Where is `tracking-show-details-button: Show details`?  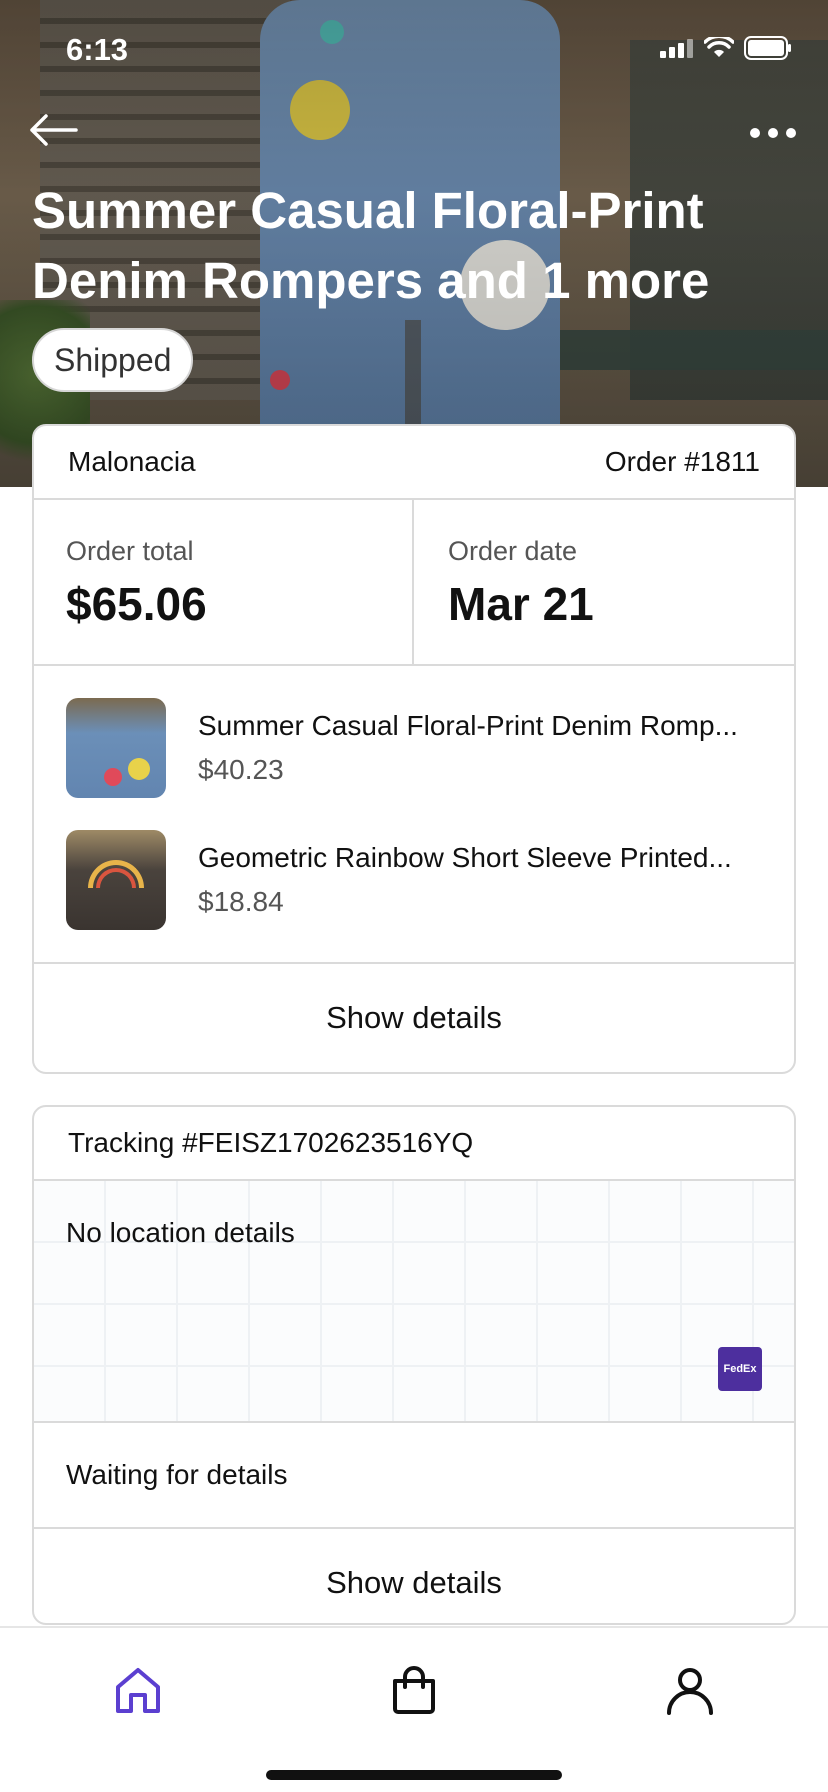
tracking-show-details-button: Show details is located at coordinates (414, 1576).